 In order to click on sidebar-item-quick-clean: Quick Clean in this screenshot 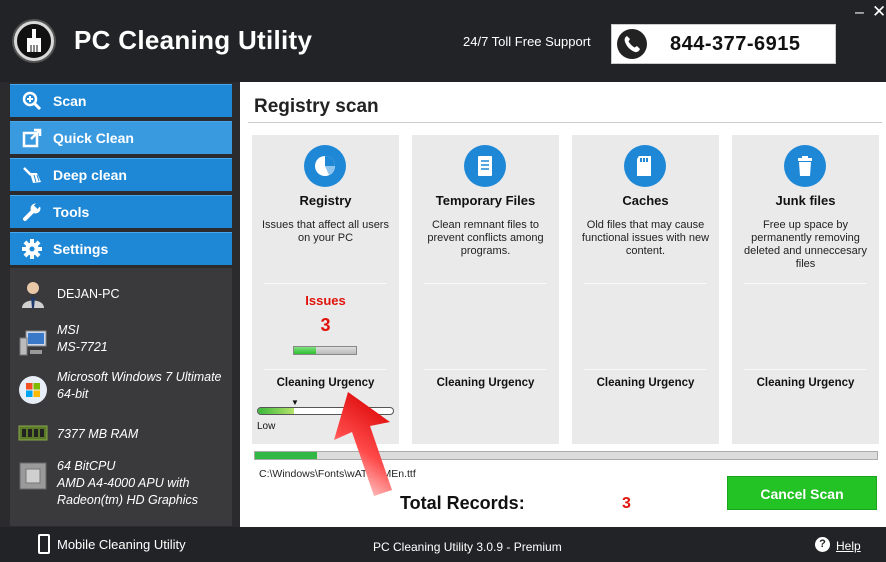, I will do `click(121, 137)`.